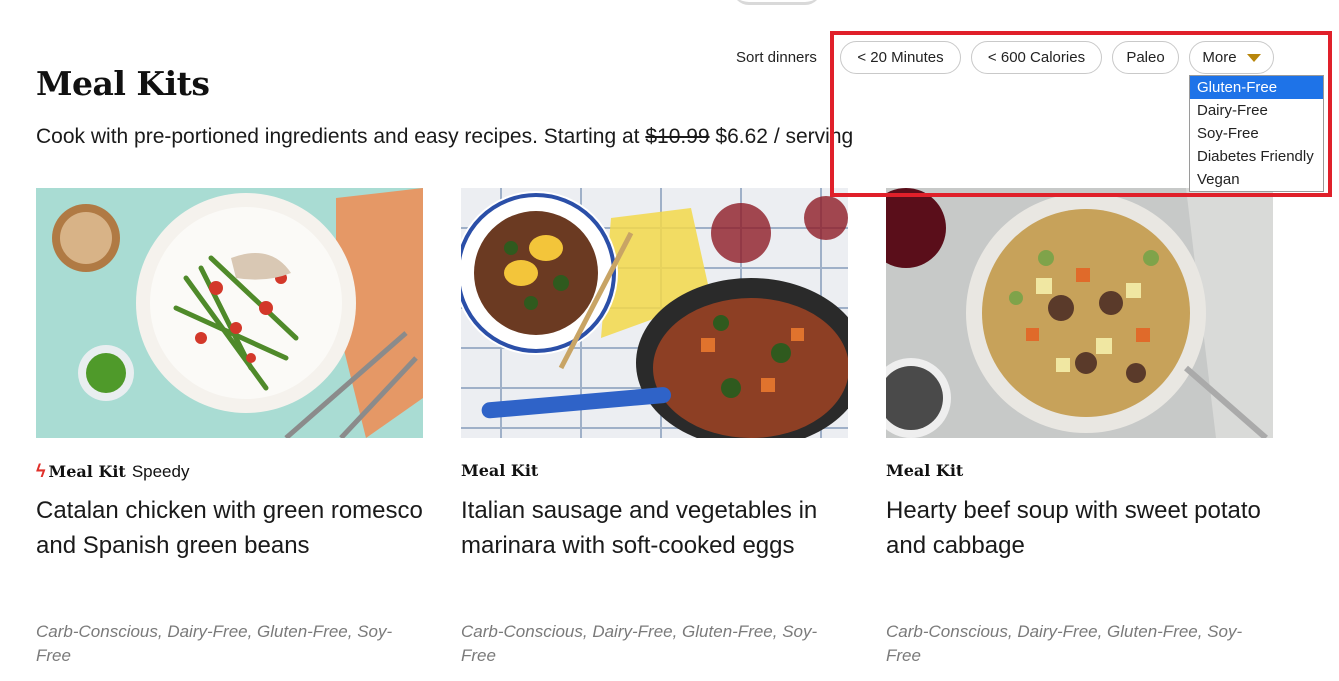 The width and height of the screenshot is (1339, 681). What do you see at coordinates (160, 471) in the screenshot?
I see `badge-speedy: Speedy` at bounding box center [160, 471].